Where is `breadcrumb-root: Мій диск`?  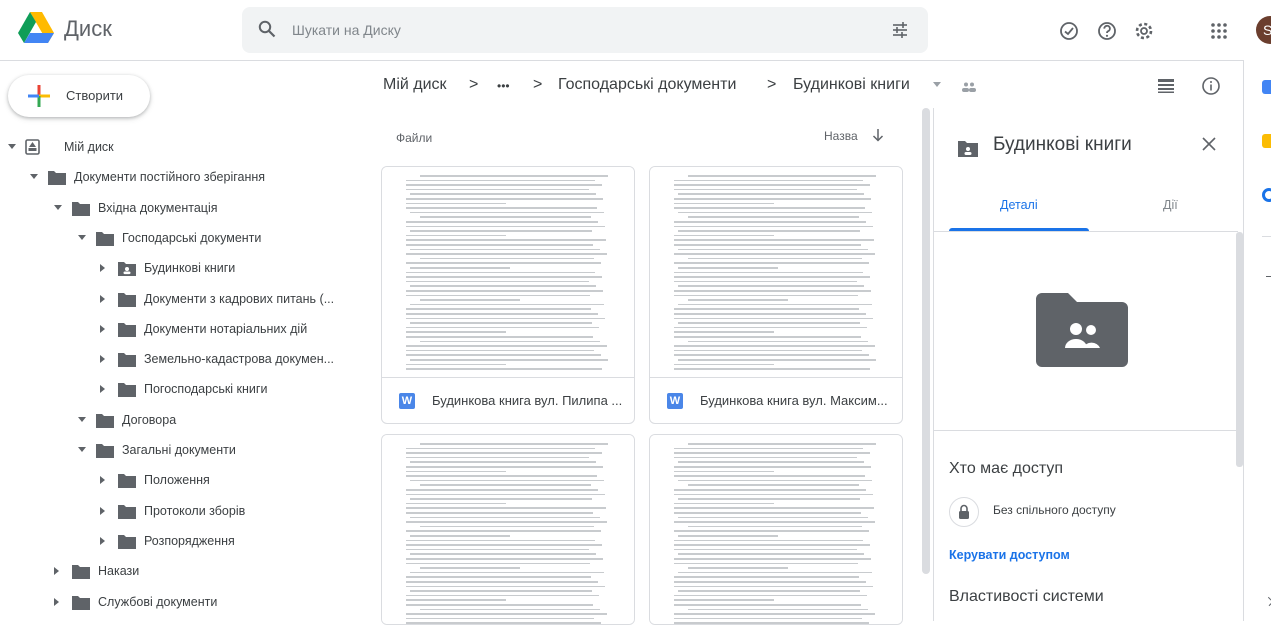 breadcrumb-root: Мій диск is located at coordinates (415, 85).